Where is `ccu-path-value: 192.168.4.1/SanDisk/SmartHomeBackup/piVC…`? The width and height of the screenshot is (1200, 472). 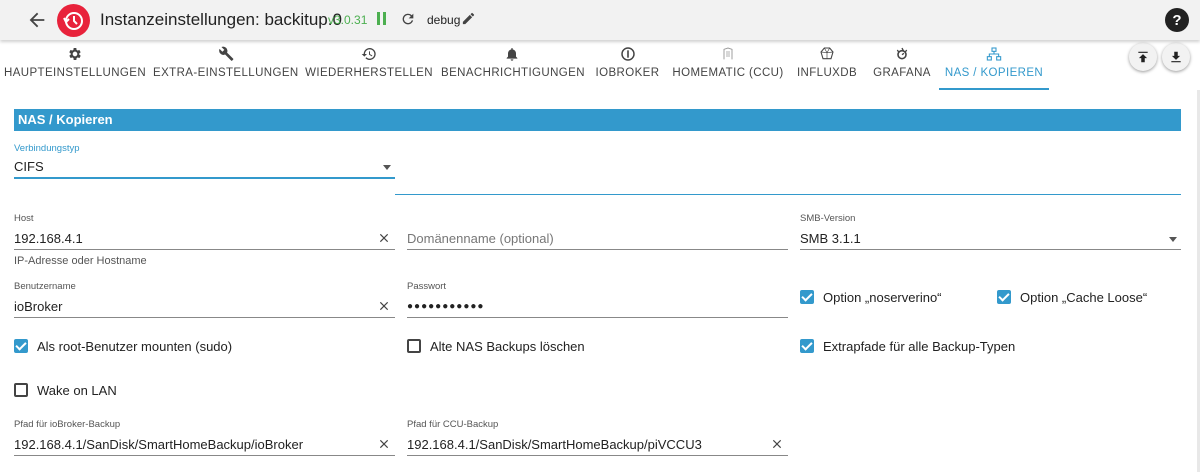
ccu-path-value: 192.168.4.1/SanDisk/SmartHomeBackup/piVC… is located at coordinates (554, 444).